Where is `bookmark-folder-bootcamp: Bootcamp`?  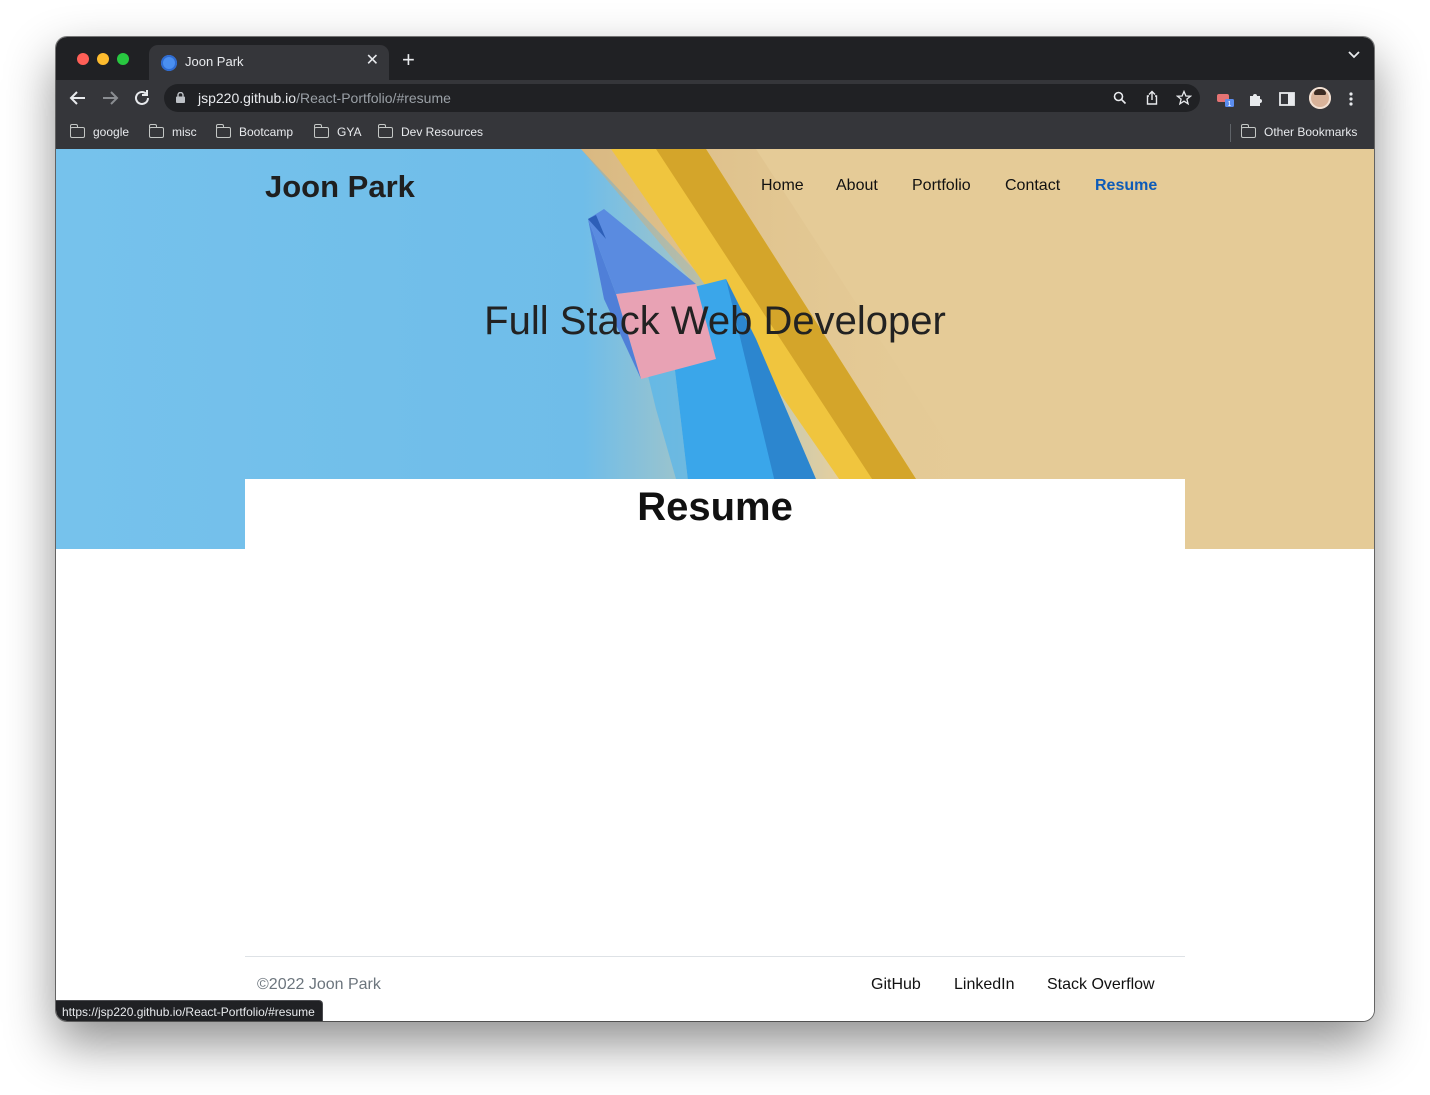 bookmark-folder-bootcamp: Bootcamp is located at coordinates (254, 132).